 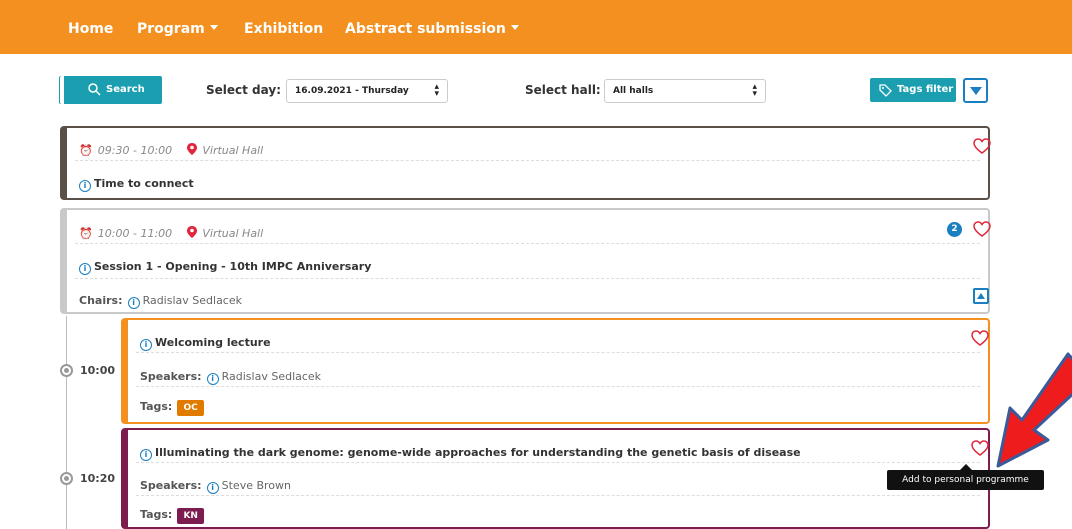 I want to click on tags-filter-button: Tags filter, so click(x=913, y=90).